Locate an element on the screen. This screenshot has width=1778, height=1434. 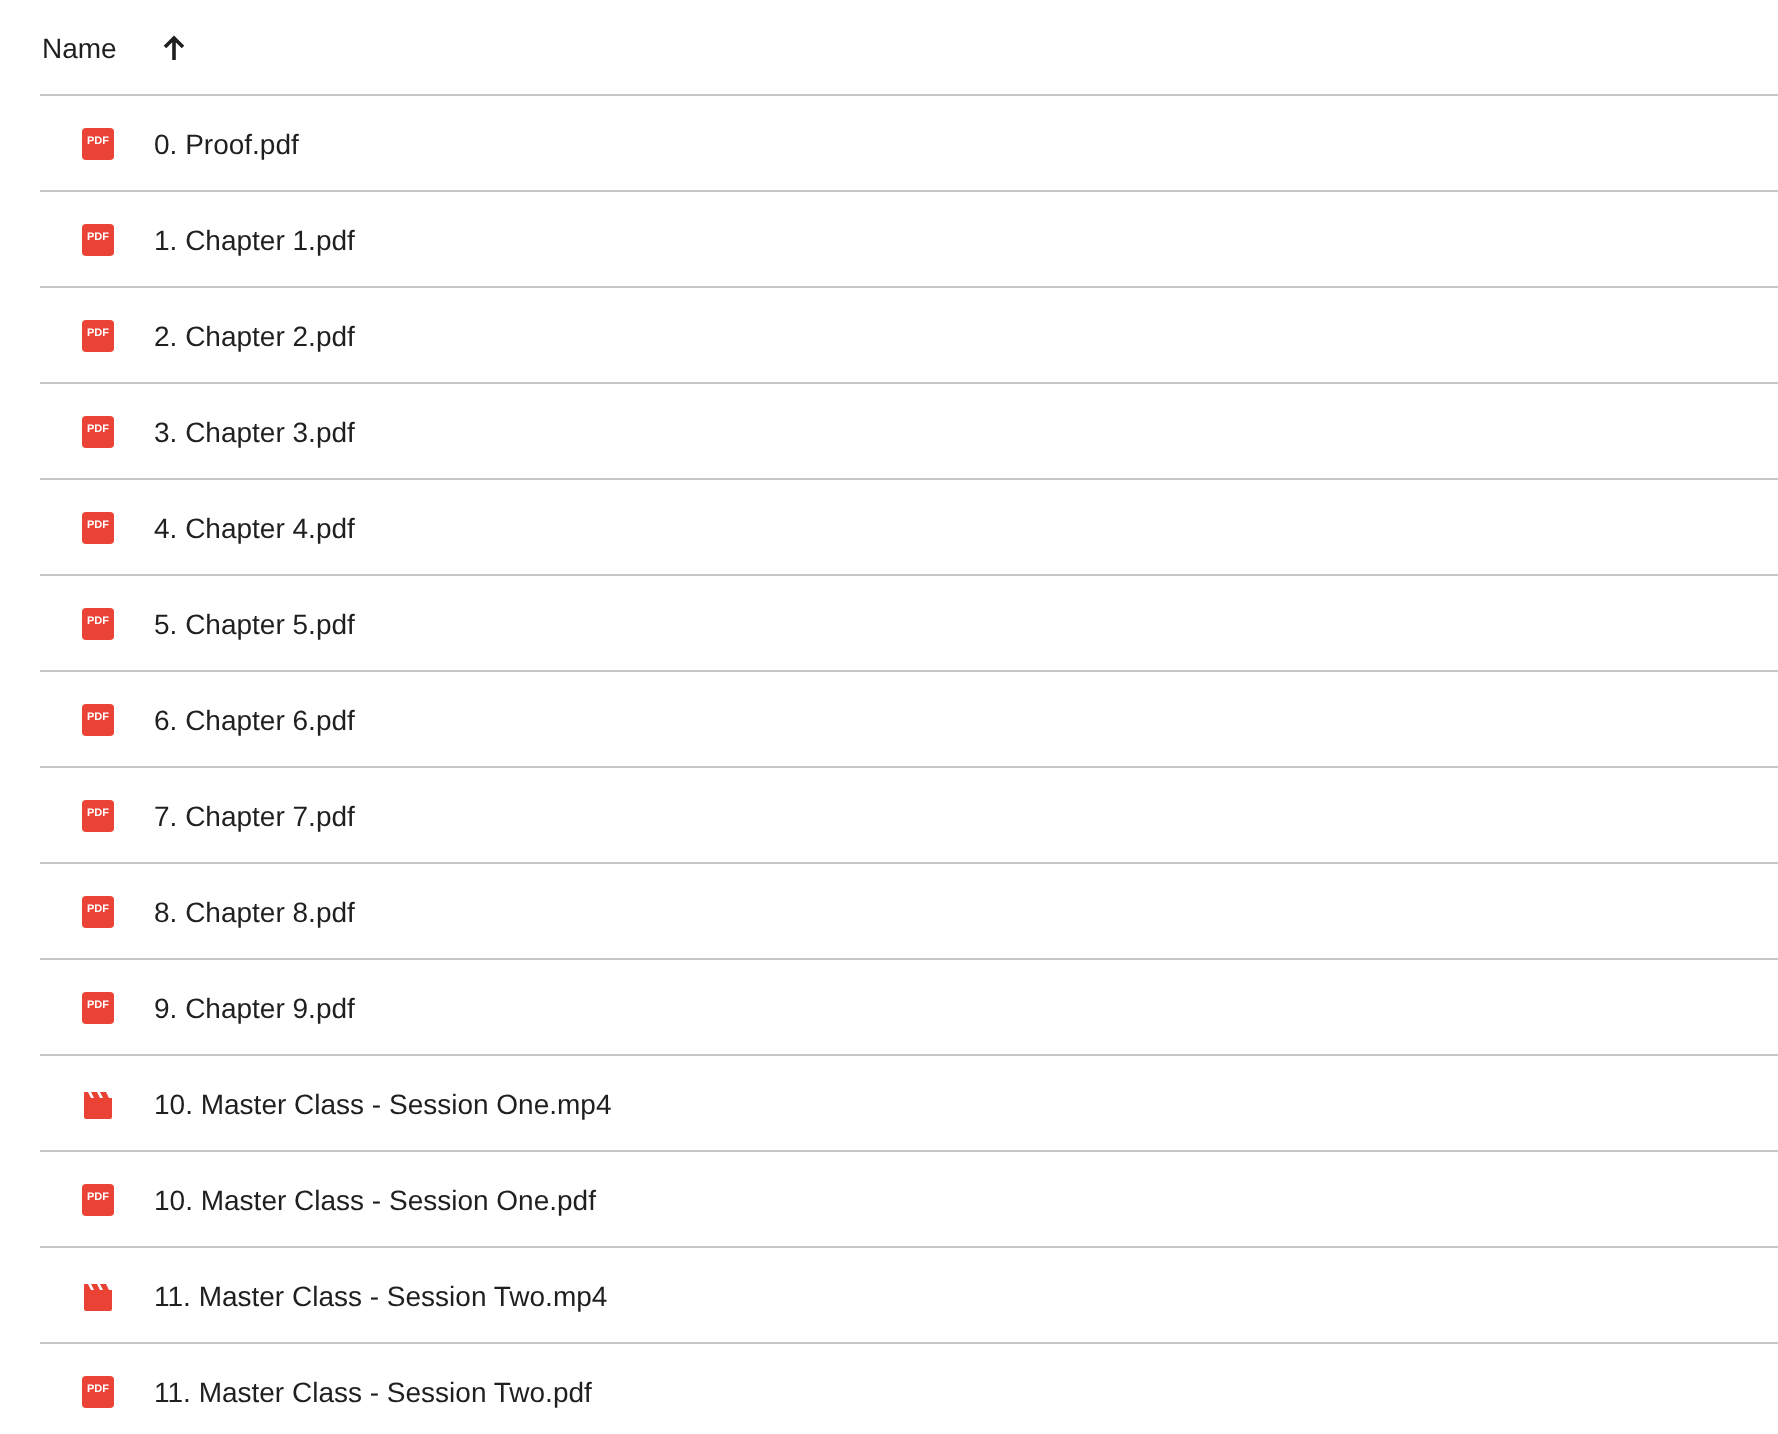
file-row: 11. Master Class - Session Two.mp4 is located at coordinates (909, 1296).